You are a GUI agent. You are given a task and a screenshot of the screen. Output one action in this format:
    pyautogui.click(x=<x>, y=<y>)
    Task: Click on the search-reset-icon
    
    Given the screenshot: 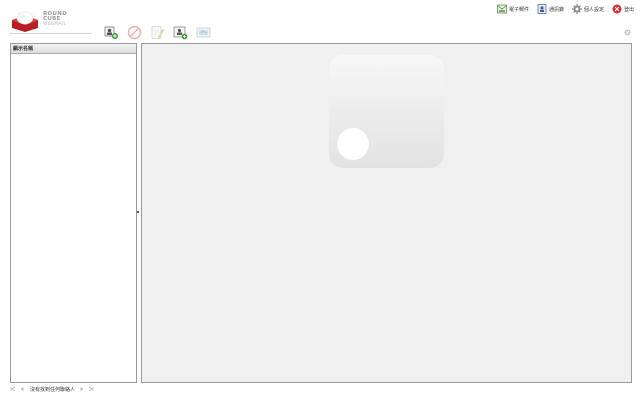 What is the action you would take?
    pyautogui.click(x=627, y=32)
    